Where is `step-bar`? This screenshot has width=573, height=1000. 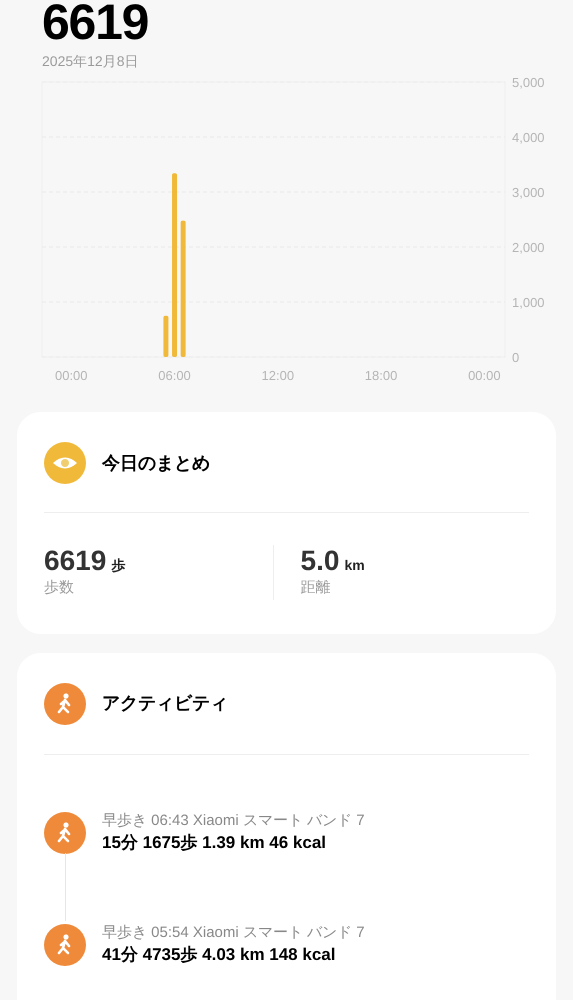 step-bar is located at coordinates (165, 336).